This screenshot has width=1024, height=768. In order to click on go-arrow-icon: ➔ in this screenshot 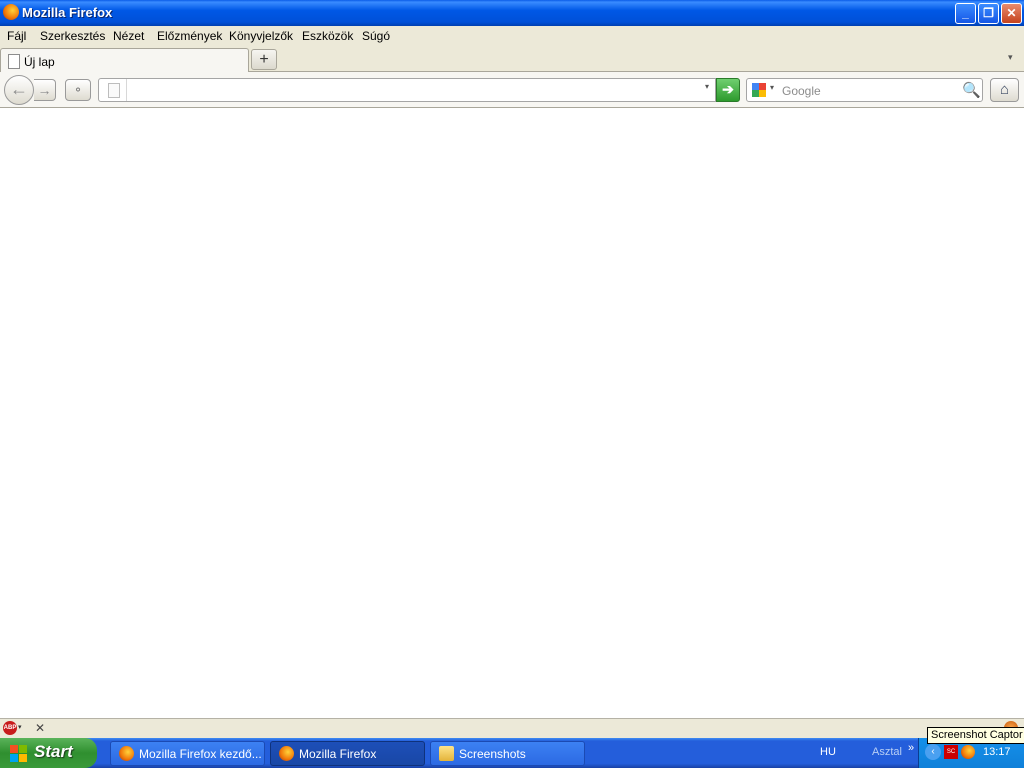, I will do `click(728, 89)`.